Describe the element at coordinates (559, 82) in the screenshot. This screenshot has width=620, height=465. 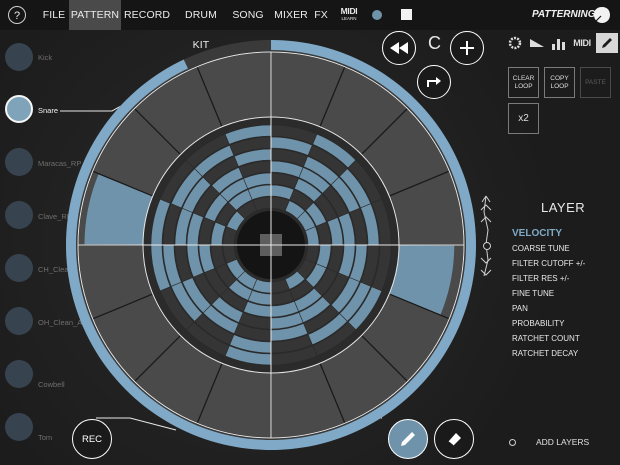
I see `copy-loop-button: COPY LOOP` at that location.